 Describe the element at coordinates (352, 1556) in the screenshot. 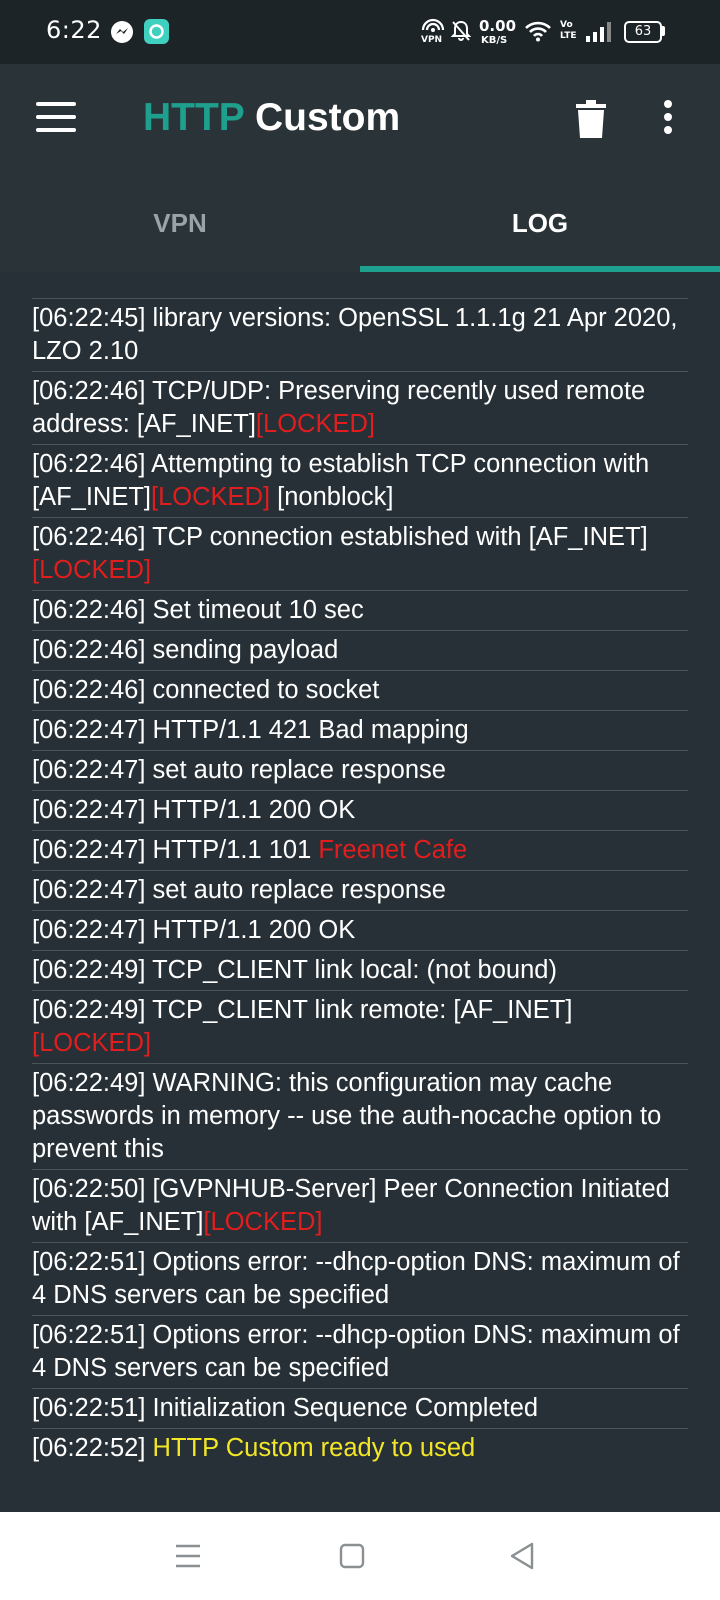

I see `home-icon` at that location.